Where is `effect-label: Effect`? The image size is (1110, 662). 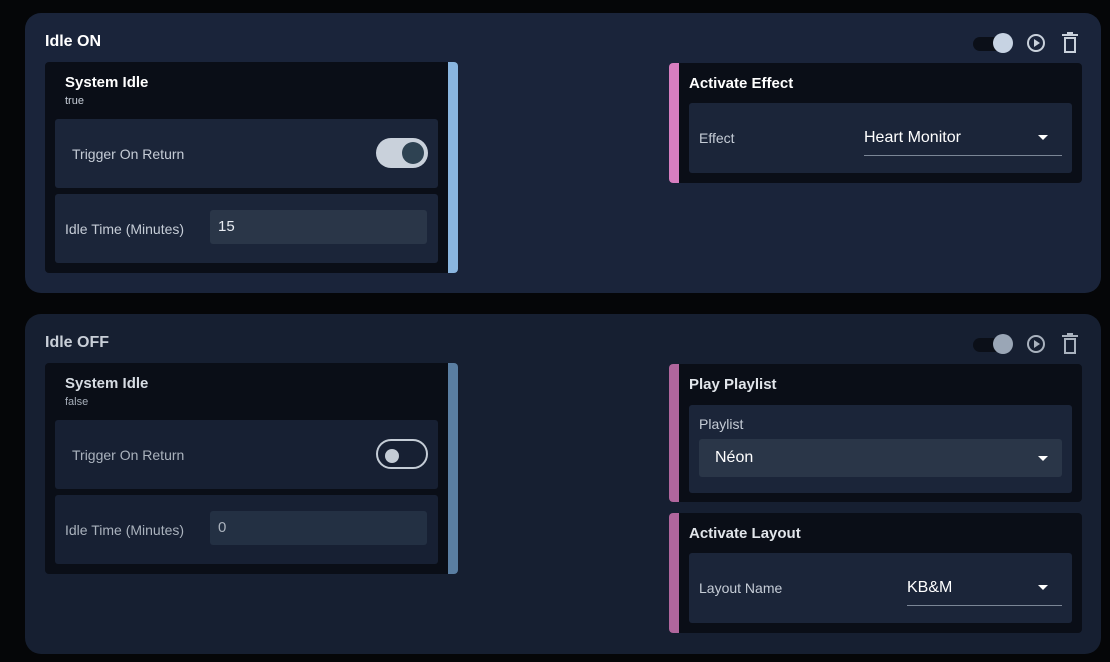 effect-label: Effect is located at coordinates (717, 138).